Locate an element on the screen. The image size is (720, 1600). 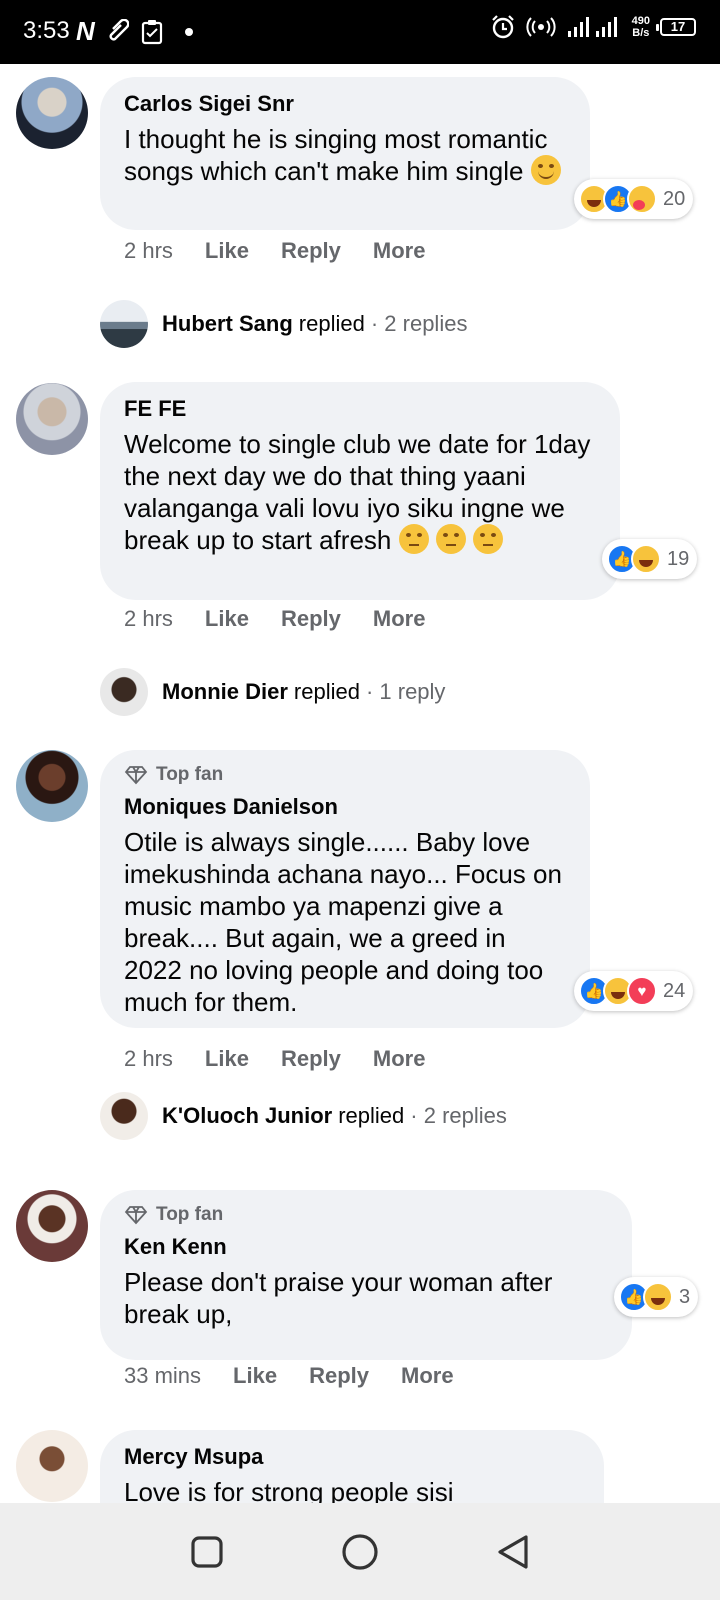
status-time: 3:53 is located at coordinates (46, 30).